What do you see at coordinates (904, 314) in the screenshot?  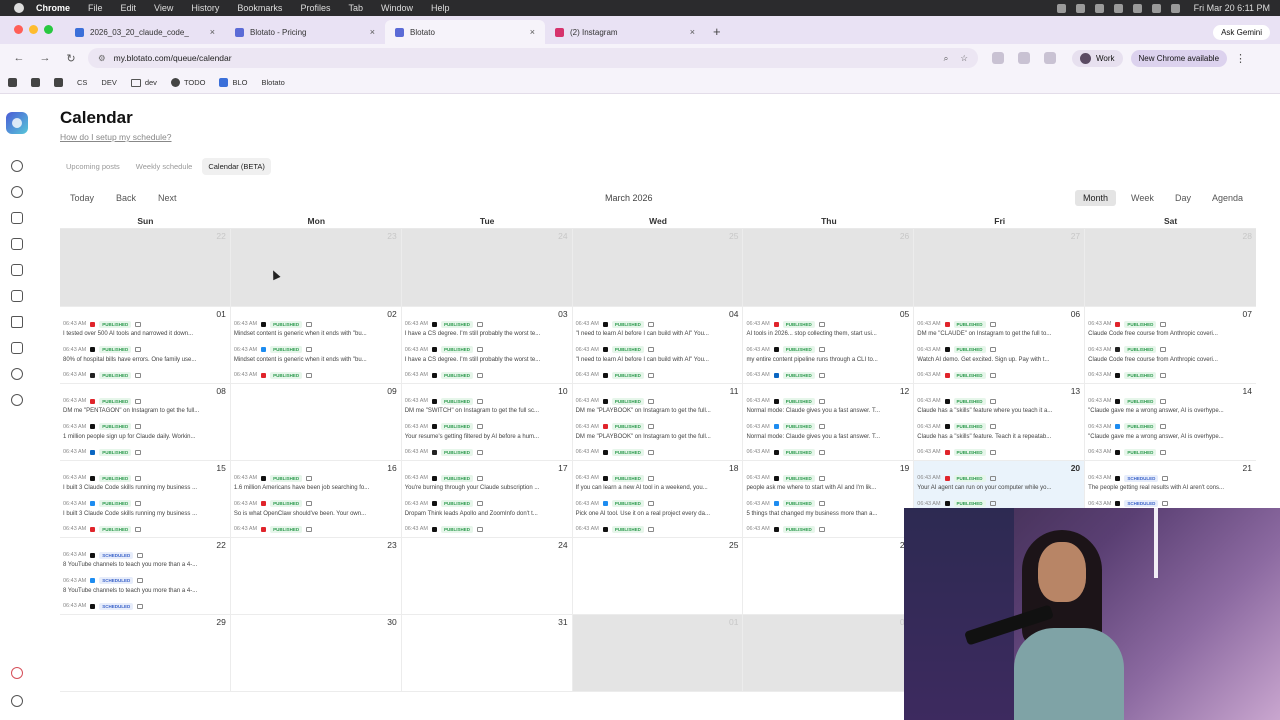 I see `day-number: 05` at bounding box center [904, 314].